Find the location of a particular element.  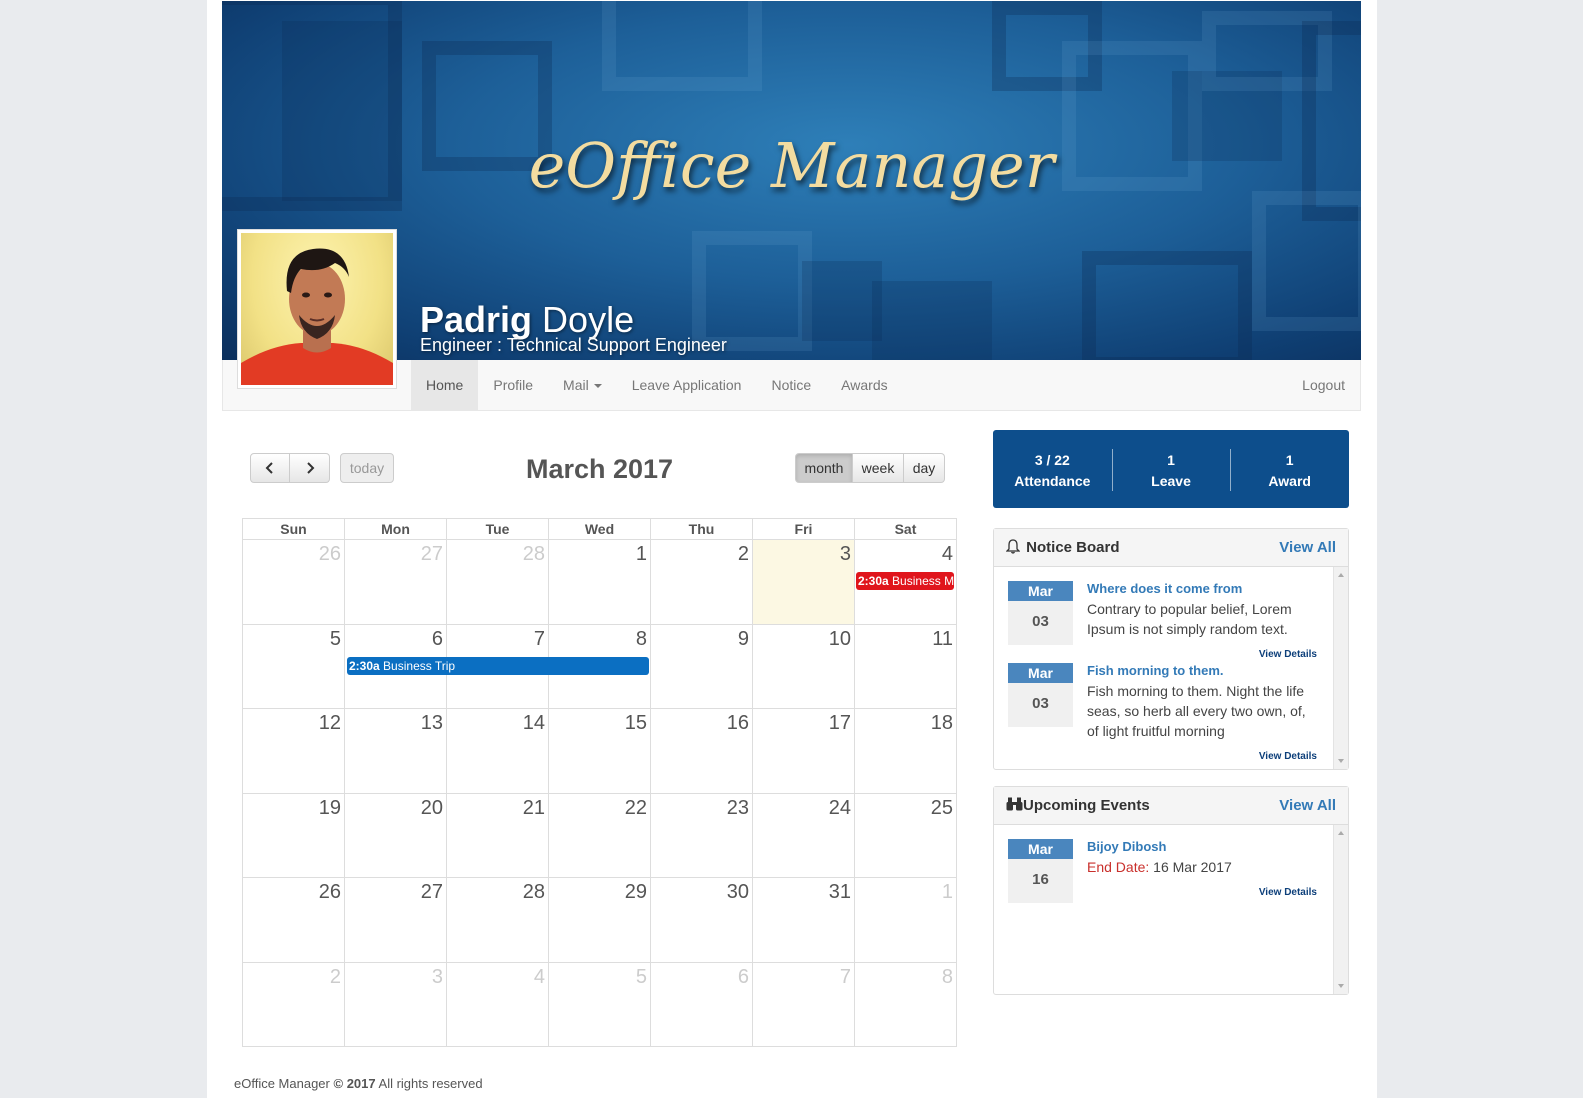

day-cell: 22 is located at coordinates (599, 835).